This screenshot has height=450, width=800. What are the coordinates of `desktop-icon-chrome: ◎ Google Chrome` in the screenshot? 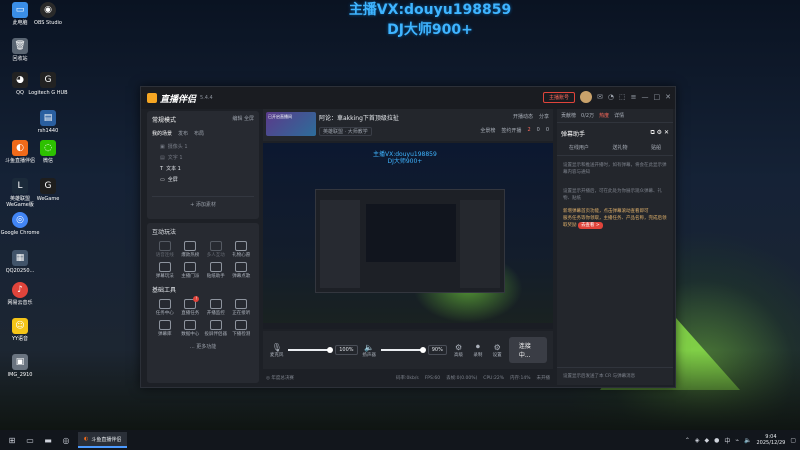 It's located at (20, 224).